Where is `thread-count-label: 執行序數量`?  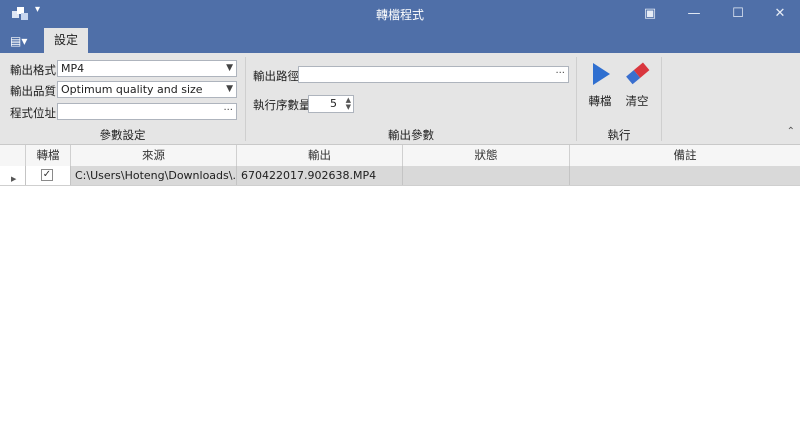 thread-count-label: 執行序數量 is located at coordinates (282, 105).